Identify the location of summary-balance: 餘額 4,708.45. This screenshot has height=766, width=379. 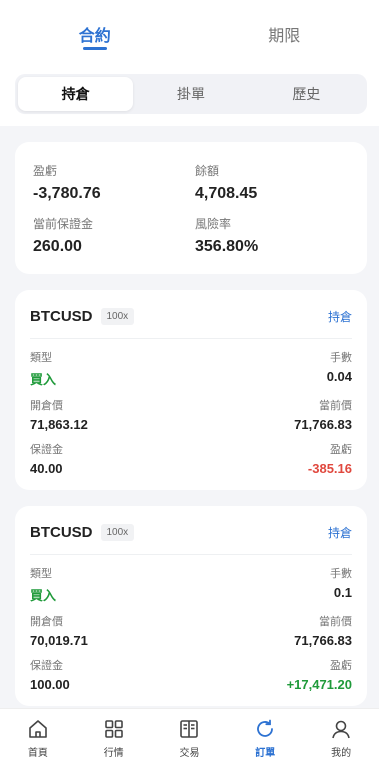
(272, 182).